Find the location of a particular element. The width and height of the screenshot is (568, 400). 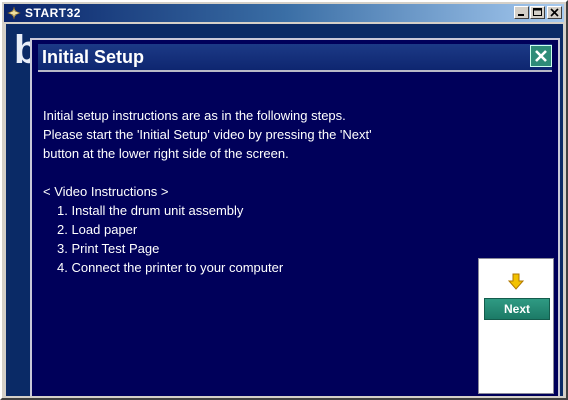

step-item: 3. Print Test Page is located at coordinates (108, 248).